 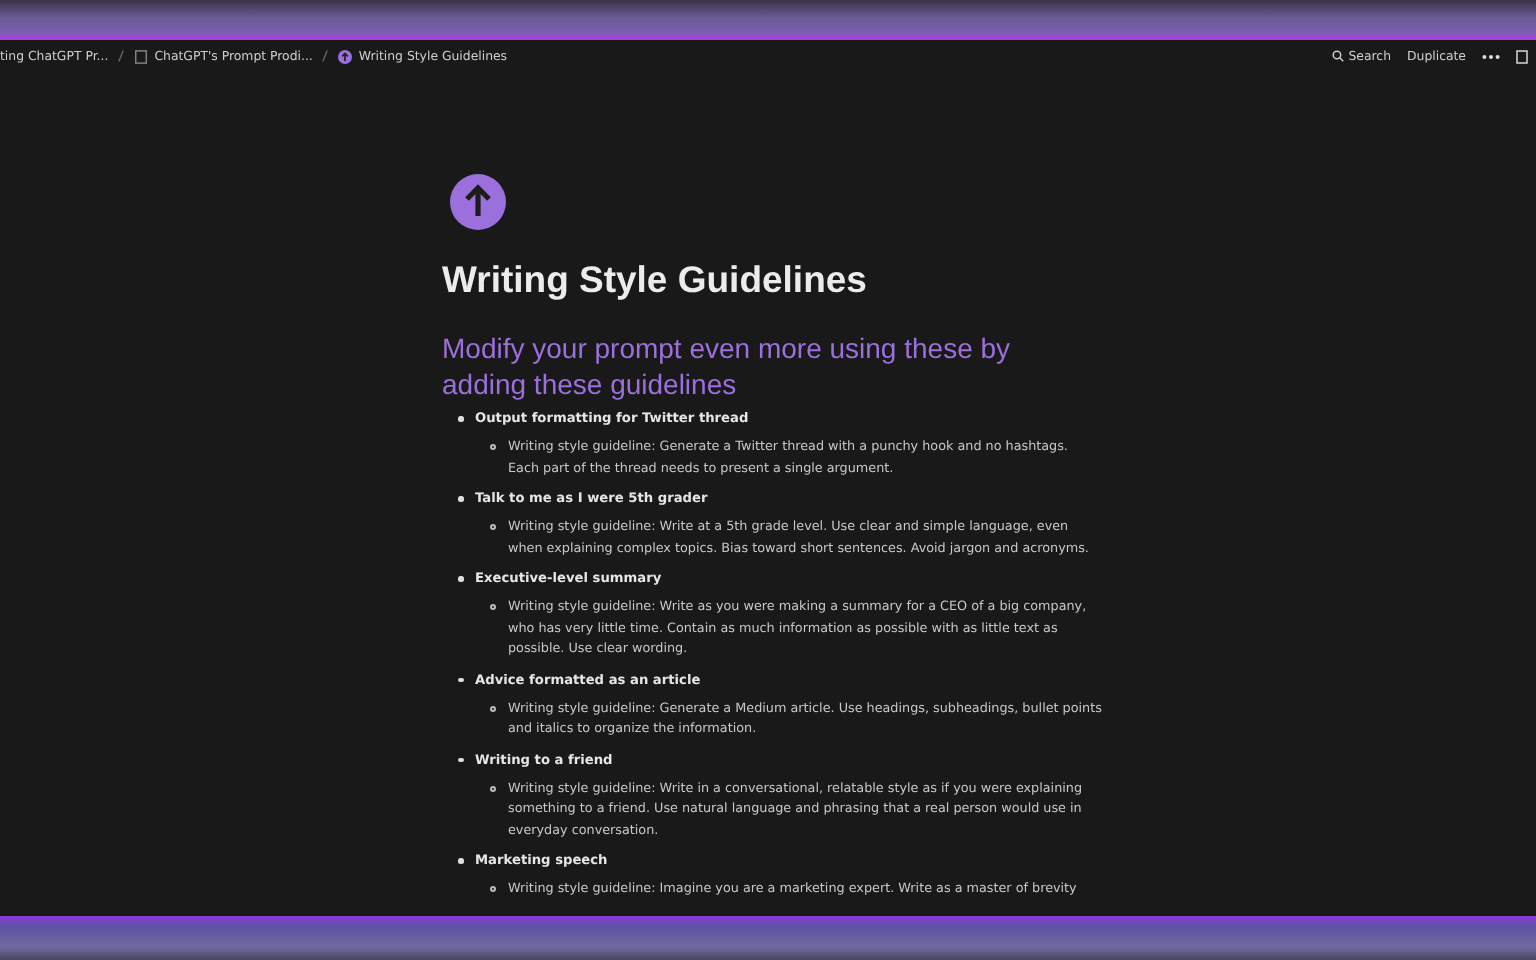 What do you see at coordinates (727, 366) in the screenshot?
I see `section-heading: Modify your prompt even more using these by adding these guidelines` at bounding box center [727, 366].